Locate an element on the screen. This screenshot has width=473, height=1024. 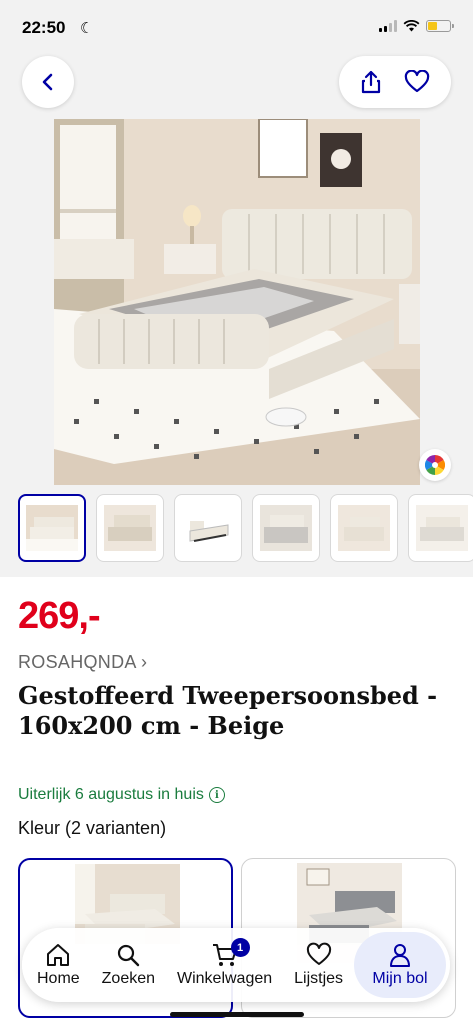
moon-icon: ☾ is located at coordinates (87, 28).